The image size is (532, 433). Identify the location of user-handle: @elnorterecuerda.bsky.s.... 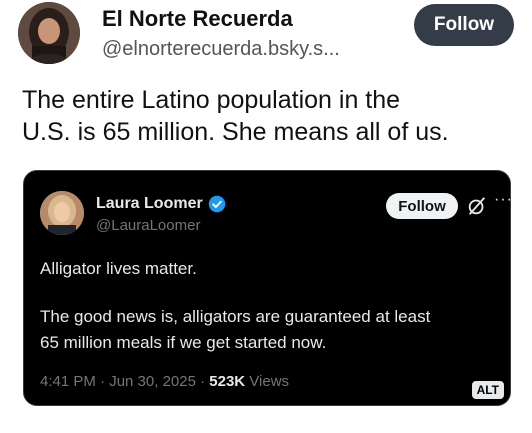
(221, 49).